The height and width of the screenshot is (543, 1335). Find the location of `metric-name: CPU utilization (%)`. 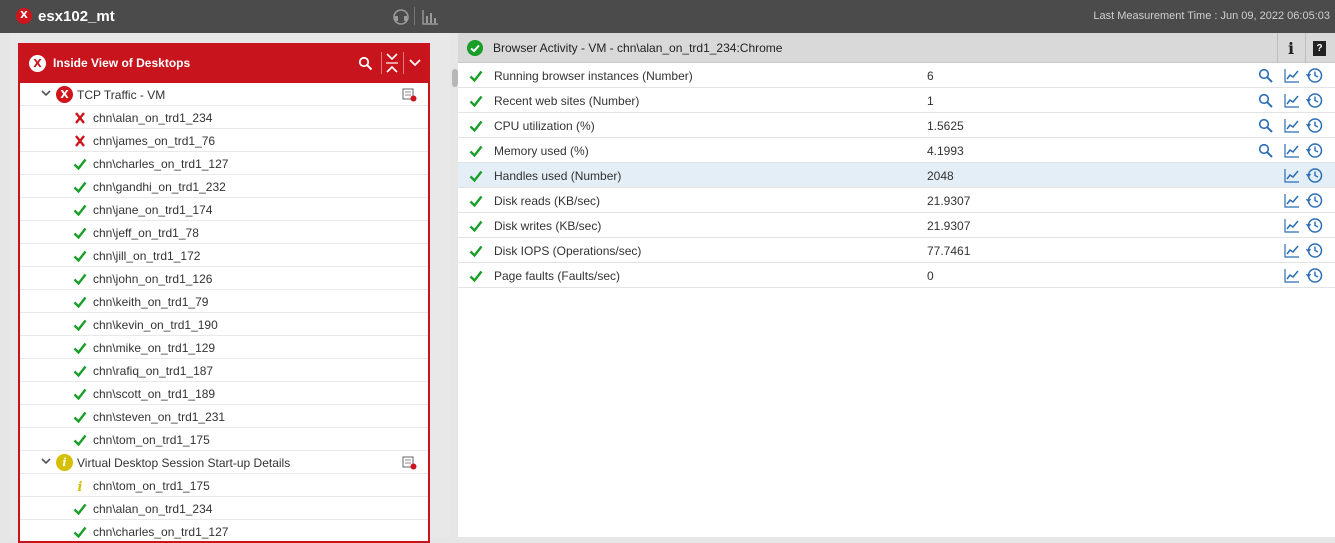

metric-name: CPU utilization (%) is located at coordinates (544, 126).